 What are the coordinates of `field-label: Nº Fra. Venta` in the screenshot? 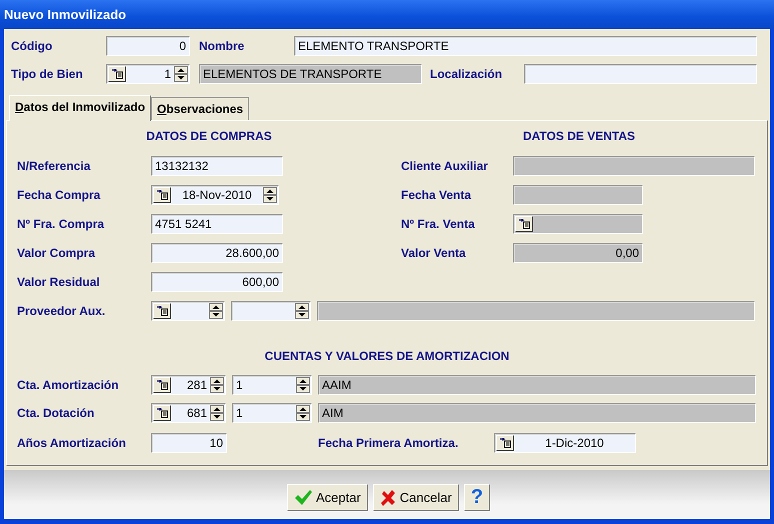 It's located at (438, 223).